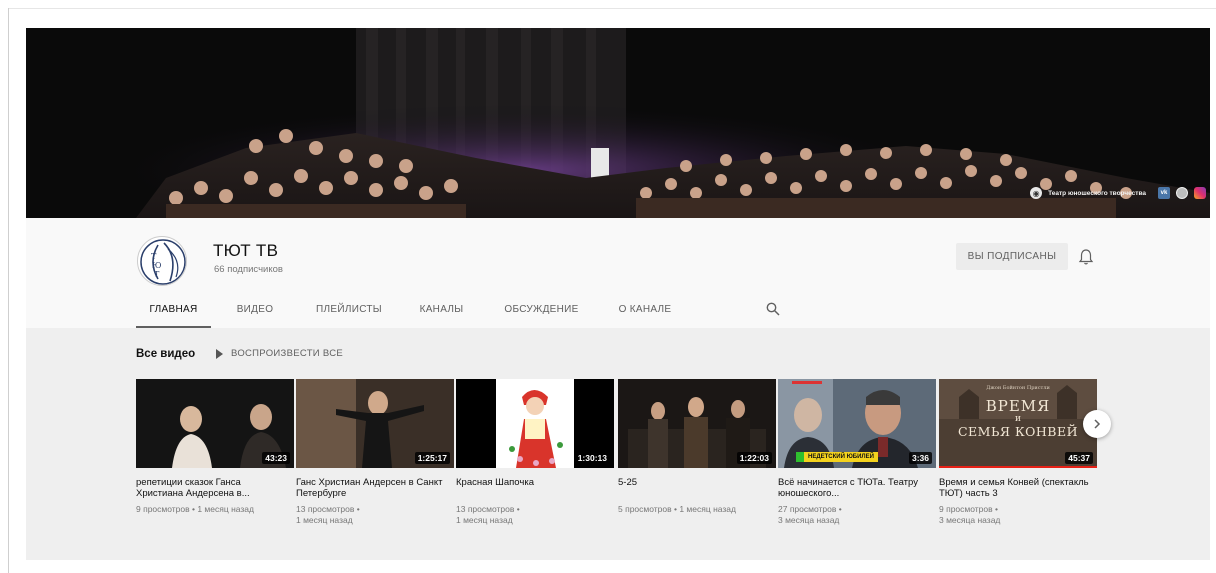 The width and height of the screenshot is (1216, 573). I want to click on tab-playlists: ПЛЕЙЛИСТЫ, so click(349, 311).